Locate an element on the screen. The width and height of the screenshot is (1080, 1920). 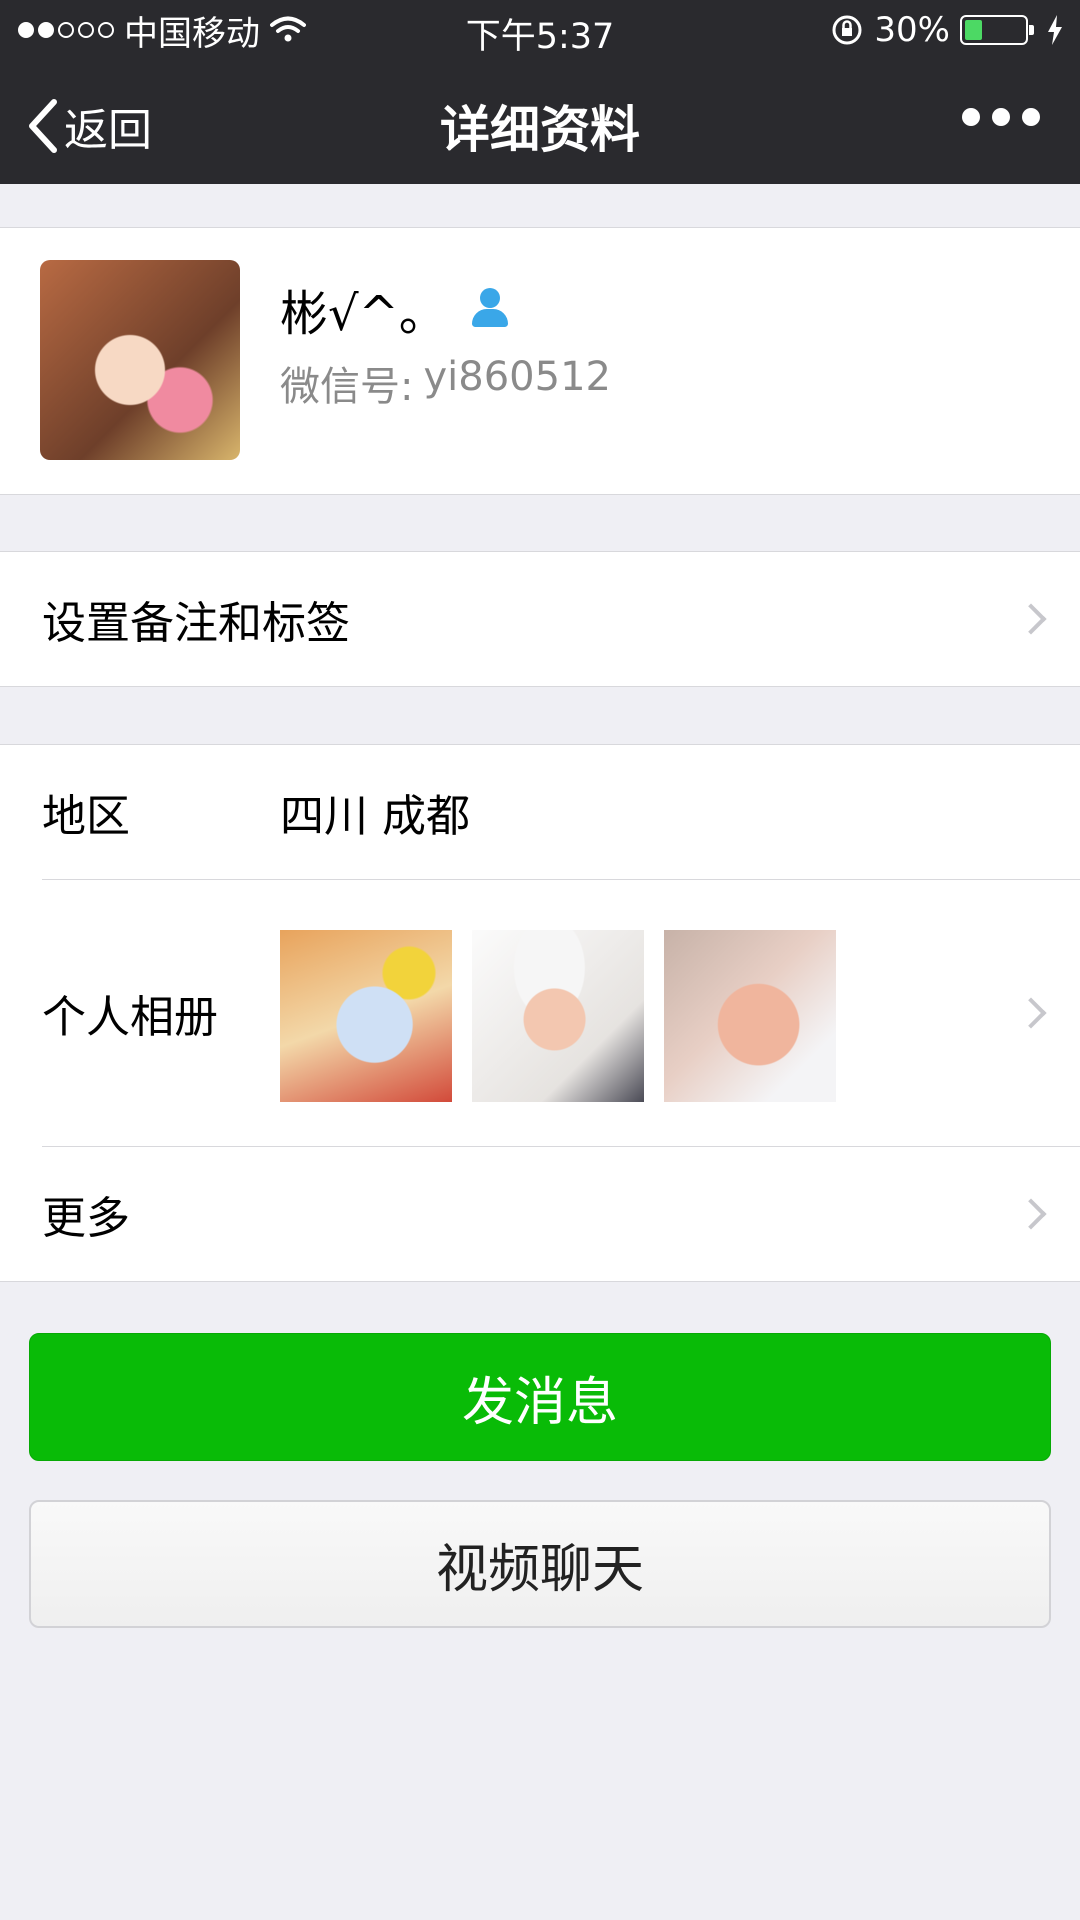
wechat-id-value: yi860512 is located at coordinates (517, 377).